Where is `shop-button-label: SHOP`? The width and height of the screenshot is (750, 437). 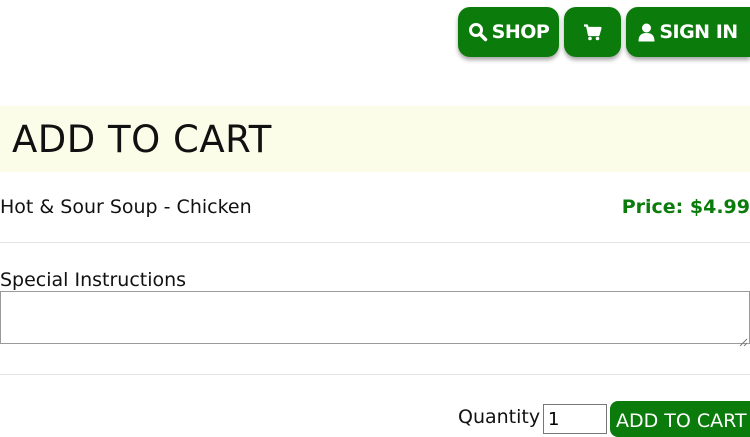
shop-button-label: SHOP is located at coordinates (520, 32).